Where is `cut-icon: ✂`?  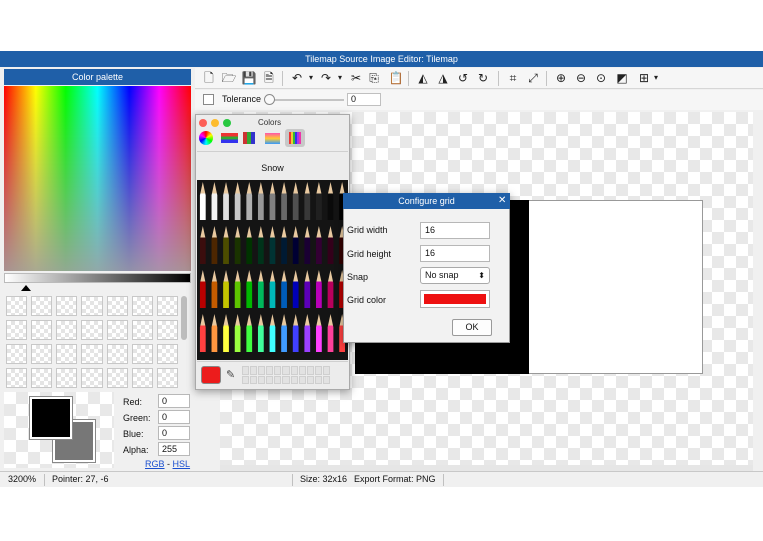 cut-icon: ✂ is located at coordinates (356, 78).